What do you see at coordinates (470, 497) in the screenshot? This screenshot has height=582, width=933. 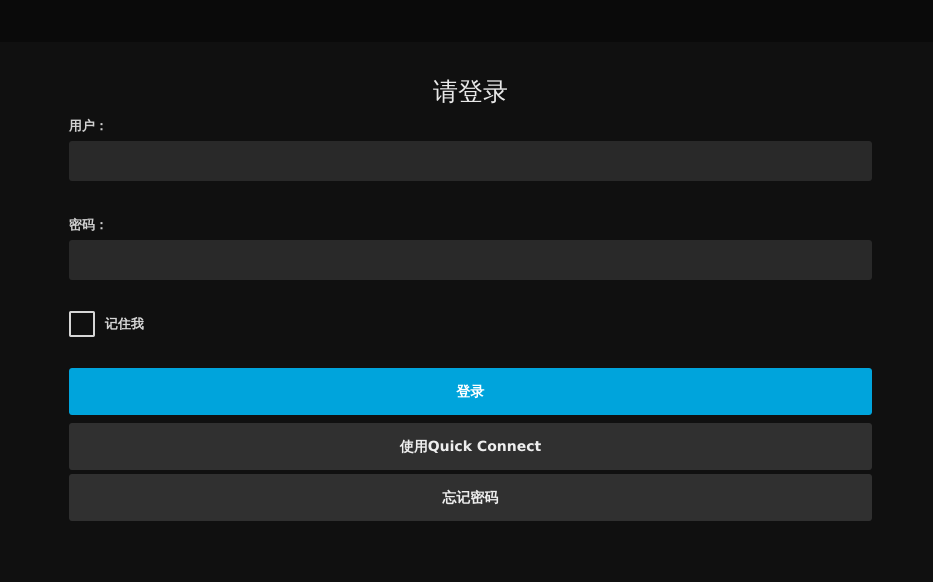 I see `secondary-button: 忘记密码` at bounding box center [470, 497].